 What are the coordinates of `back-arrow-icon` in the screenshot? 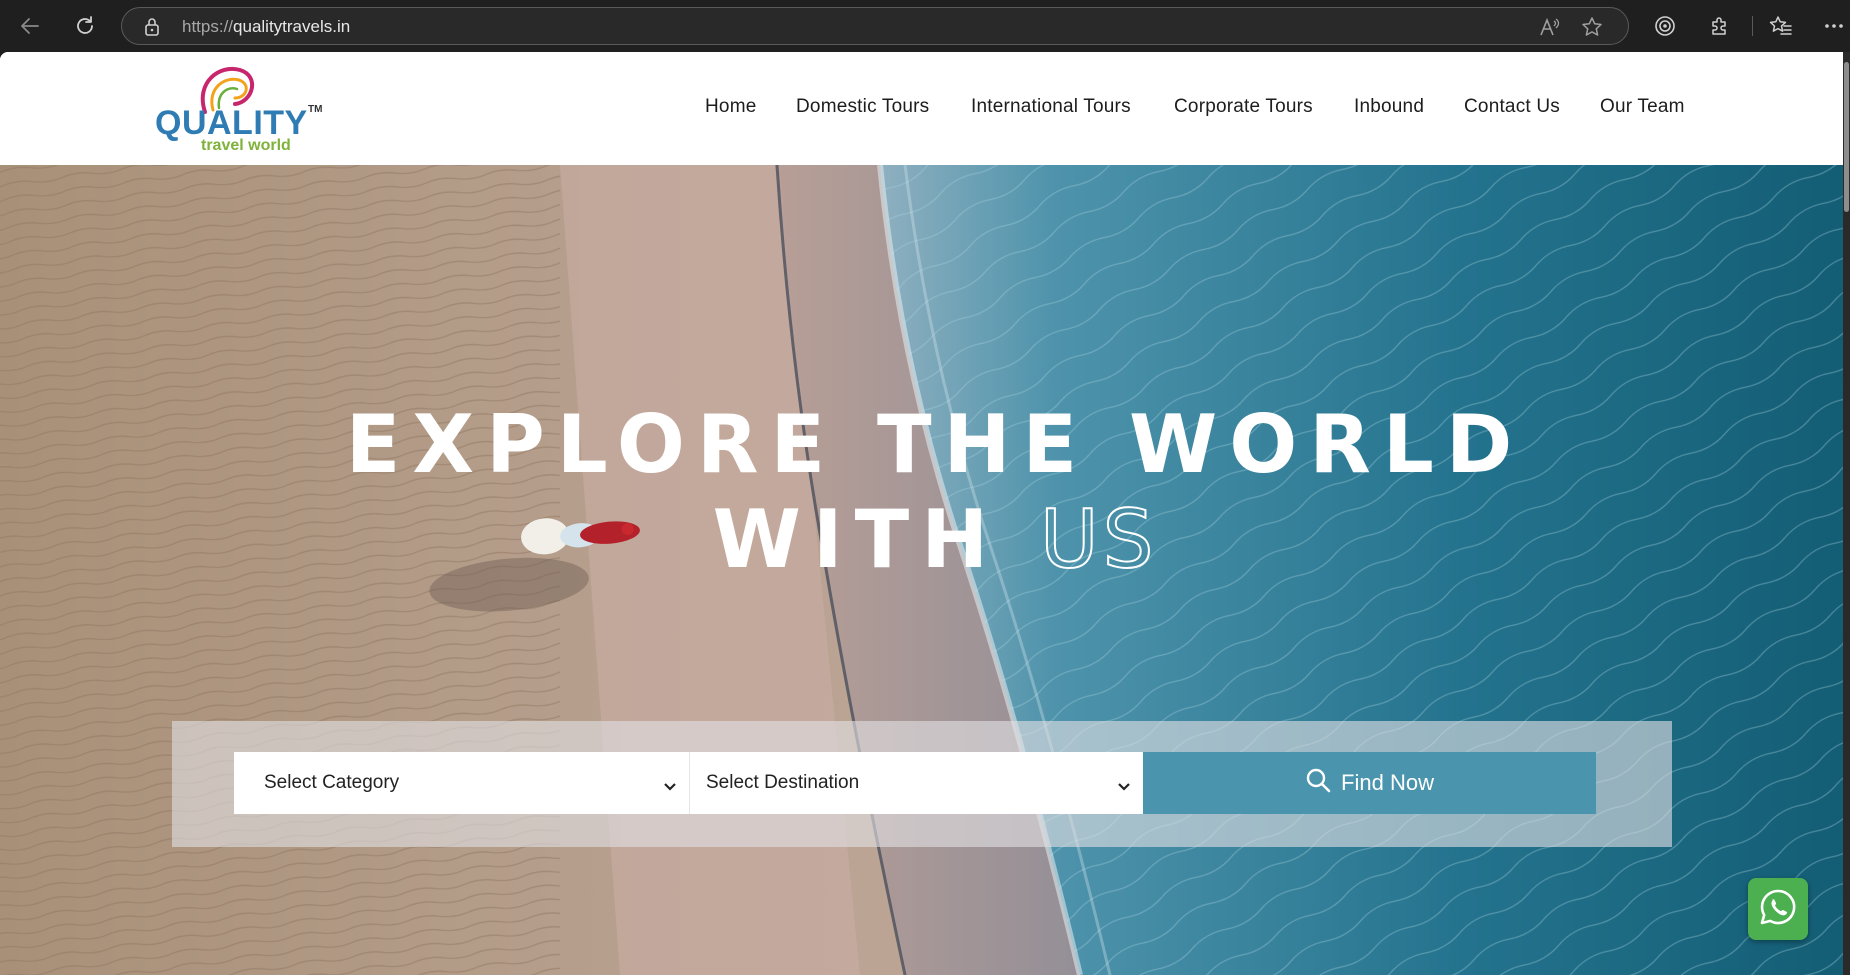 It's located at (30, 26).